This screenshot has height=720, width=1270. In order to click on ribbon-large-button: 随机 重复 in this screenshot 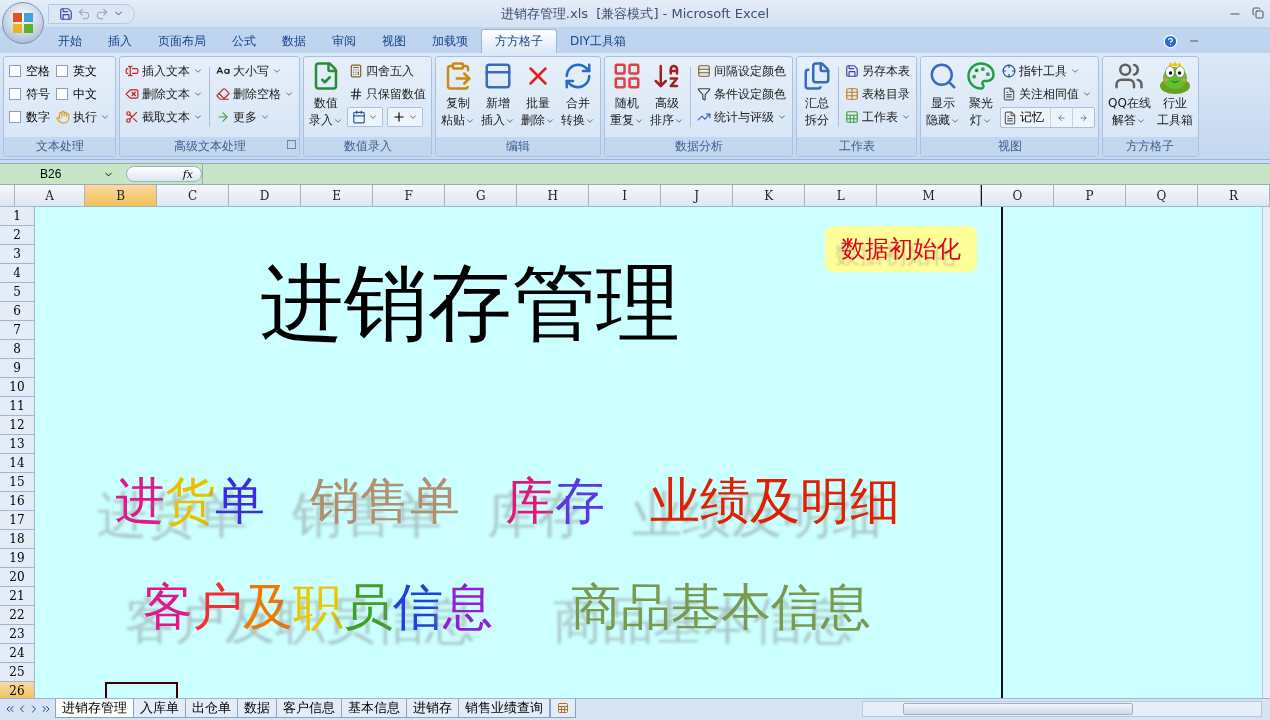, I will do `click(627, 99)`.